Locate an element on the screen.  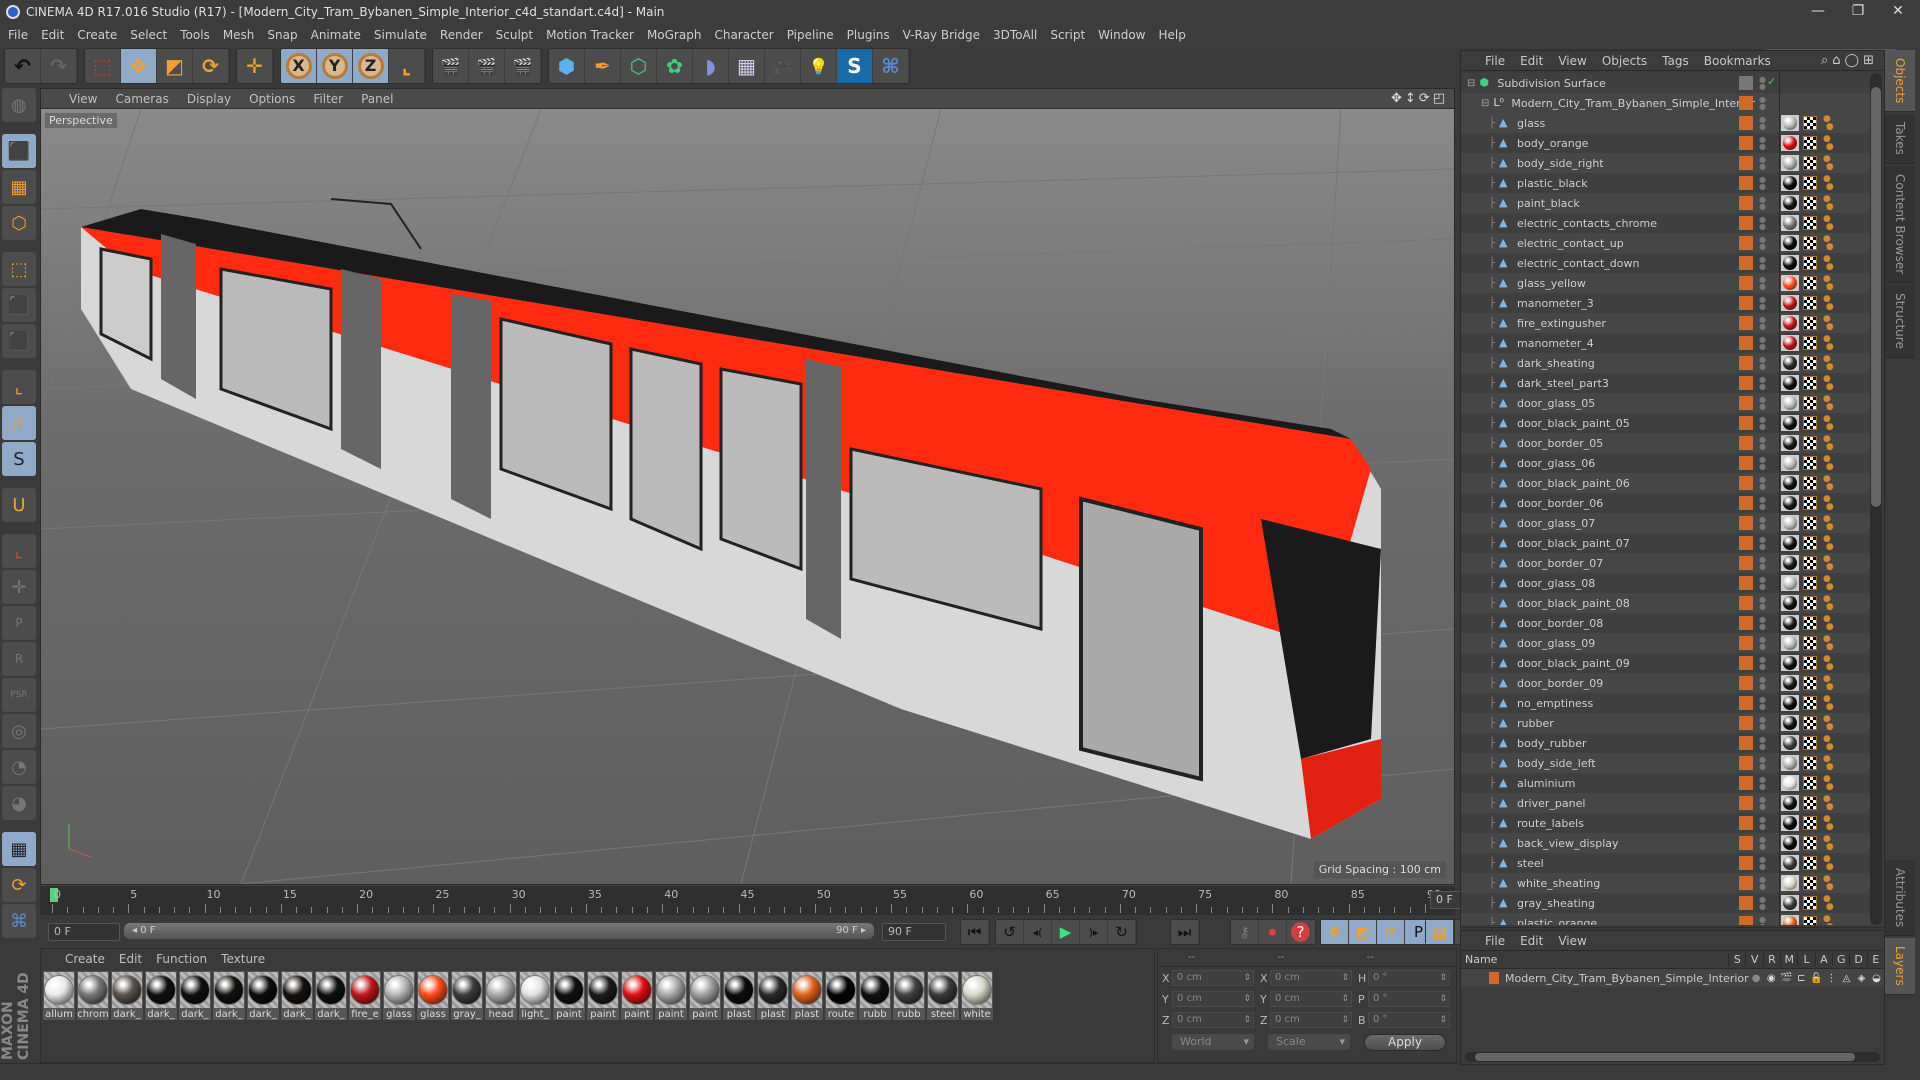
timeline-window-button: ▤ is located at coordinates (1440, 932).